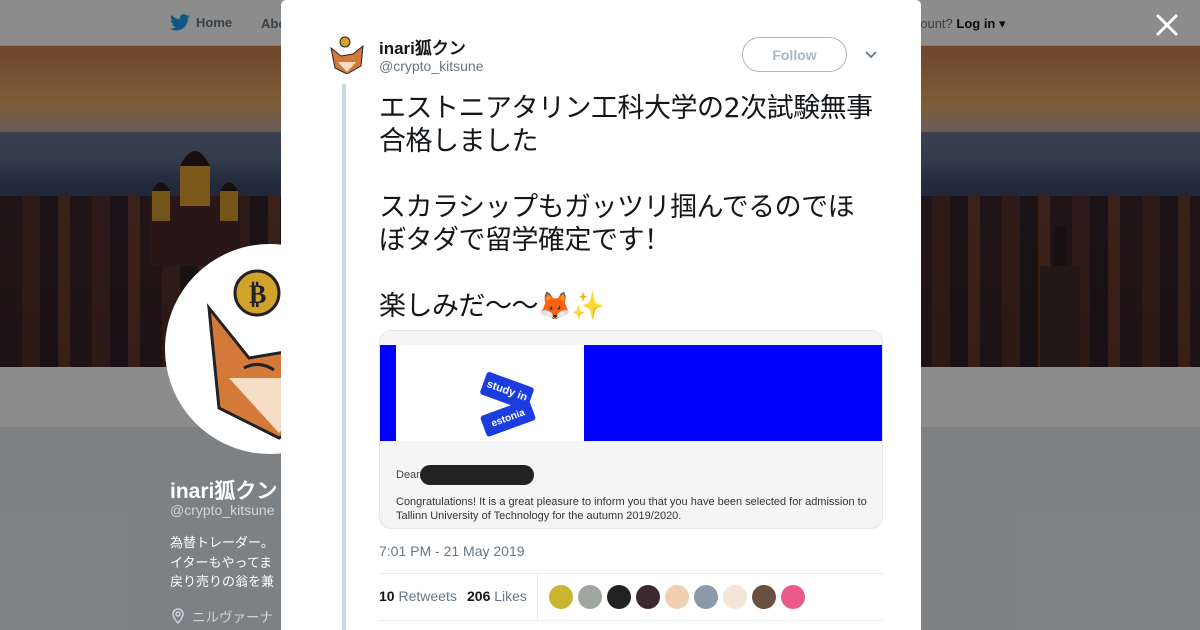  I want to click on profile-handle: @crypto_kitsune, so click(222, 510).